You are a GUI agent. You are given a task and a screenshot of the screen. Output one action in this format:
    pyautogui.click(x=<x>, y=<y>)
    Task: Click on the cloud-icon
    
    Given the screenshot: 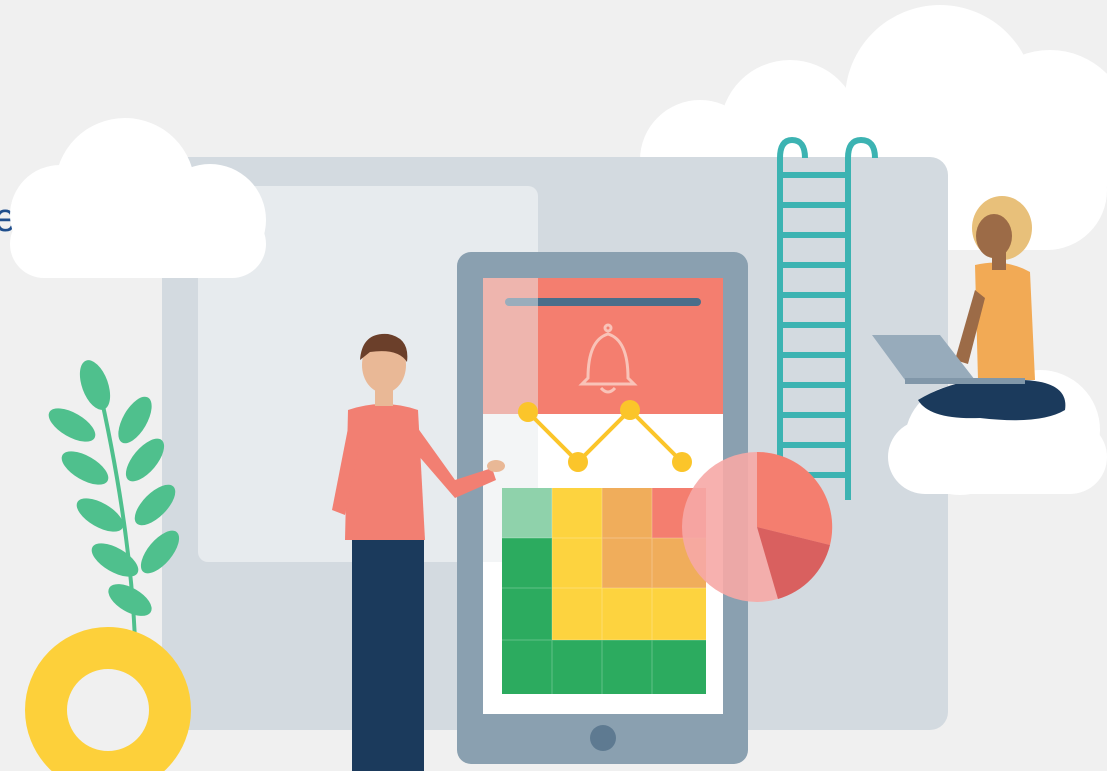 What is the action you would take?
    pyautogui.click(x=138, y=198)
    